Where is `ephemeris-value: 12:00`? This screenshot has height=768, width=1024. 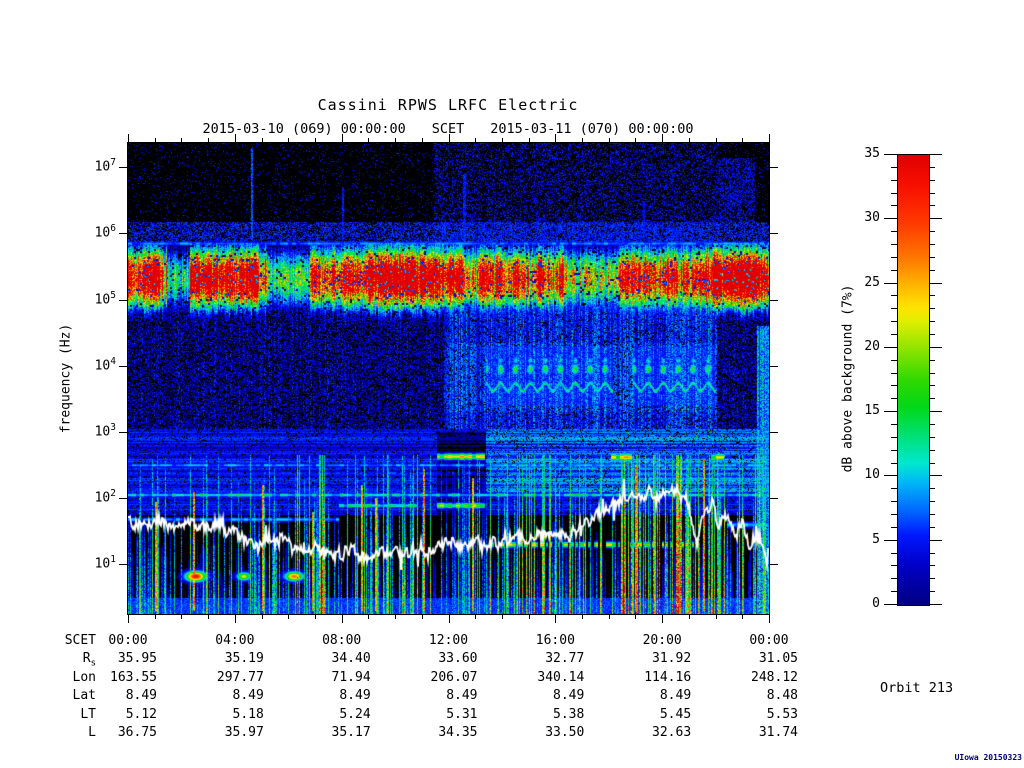 ephemeris-value: 12:00 is located at coordinates (448, 640).